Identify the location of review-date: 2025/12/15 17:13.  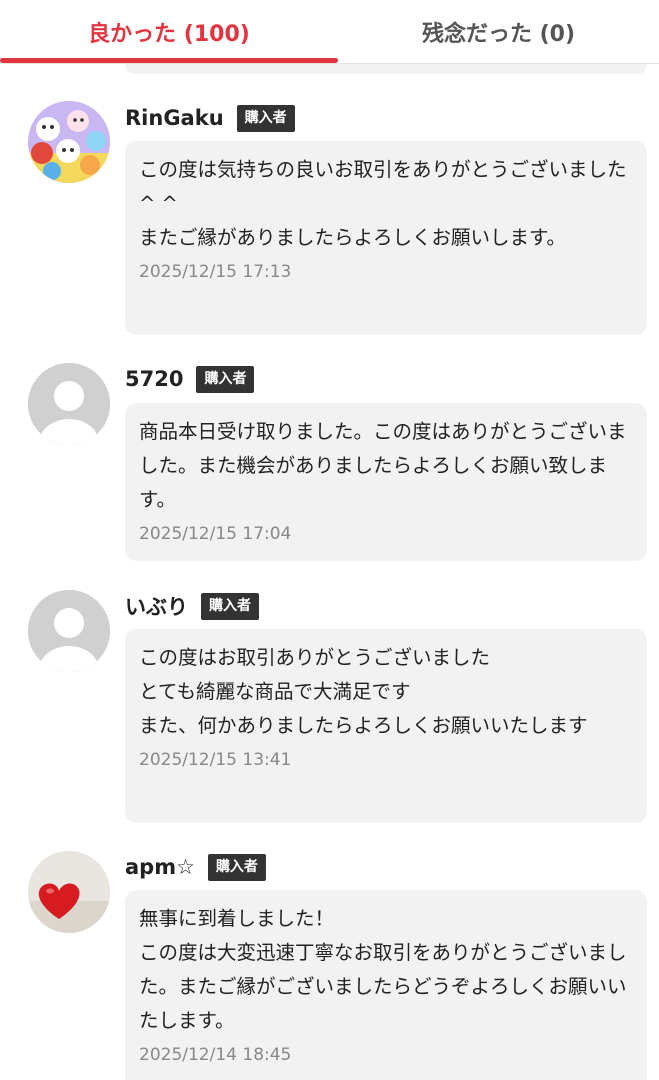
(215, 272).